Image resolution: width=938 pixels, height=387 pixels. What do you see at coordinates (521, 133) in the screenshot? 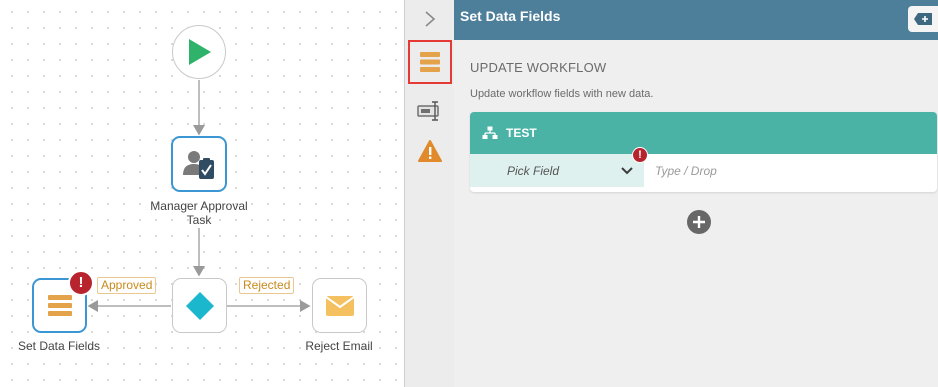
I see `card-title: TEST` at bounding box center [521, 133].